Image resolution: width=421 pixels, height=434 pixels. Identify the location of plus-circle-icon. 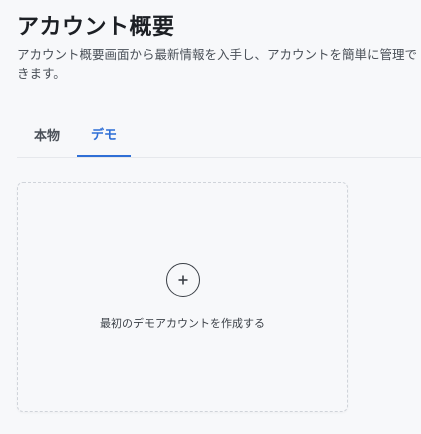
(183, 280).